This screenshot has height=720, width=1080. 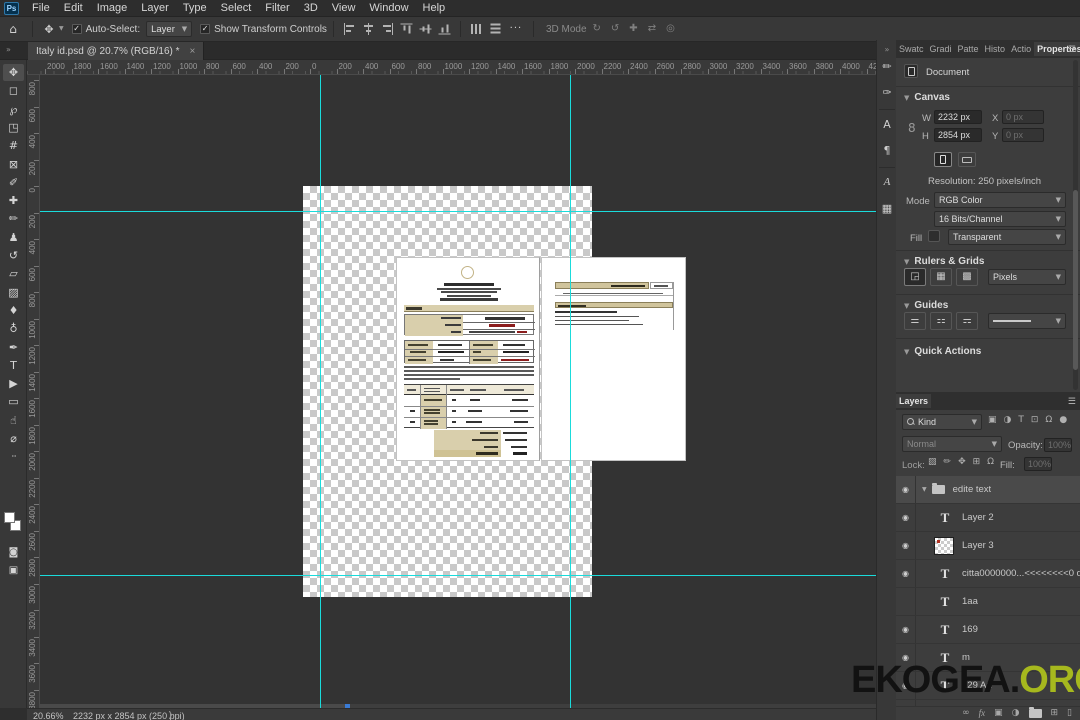 I want to click on menu-item-edit: Edit, so click(x=73, y=8).